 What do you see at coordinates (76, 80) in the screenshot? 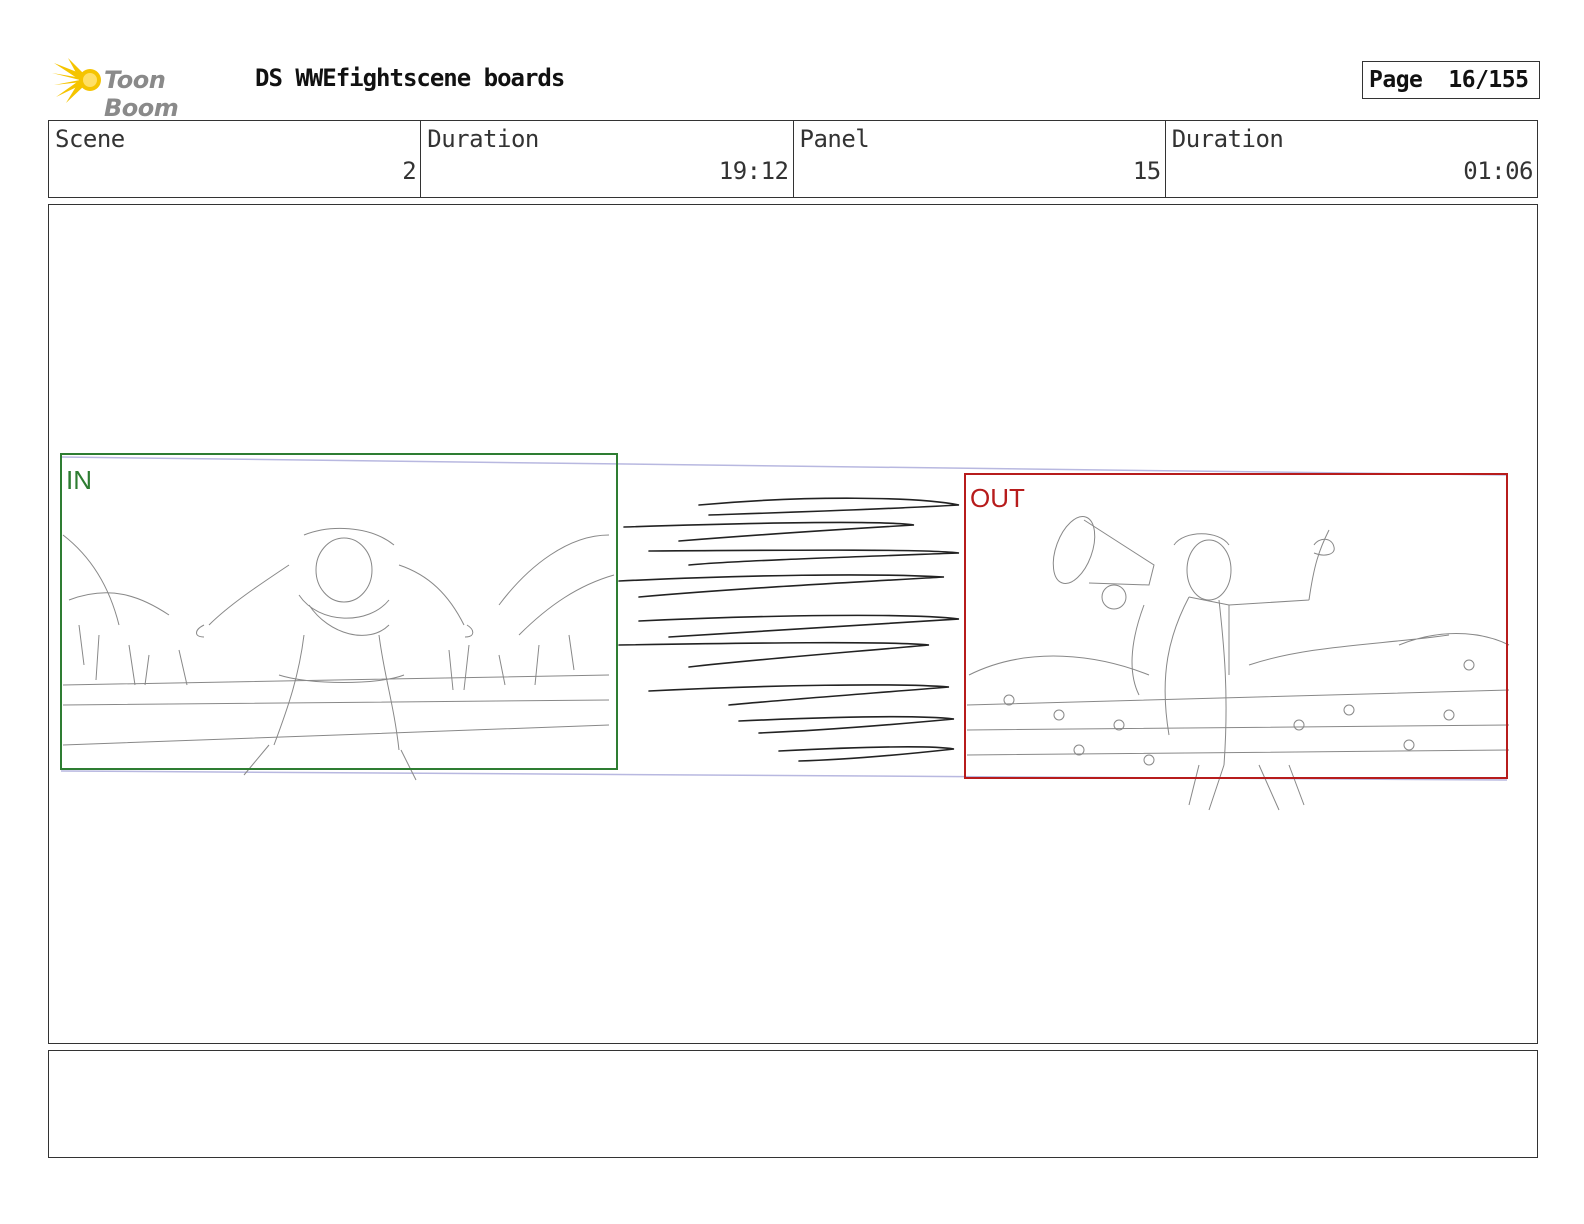
I see `sun-burst-icon` at bounding box center [76, 80].